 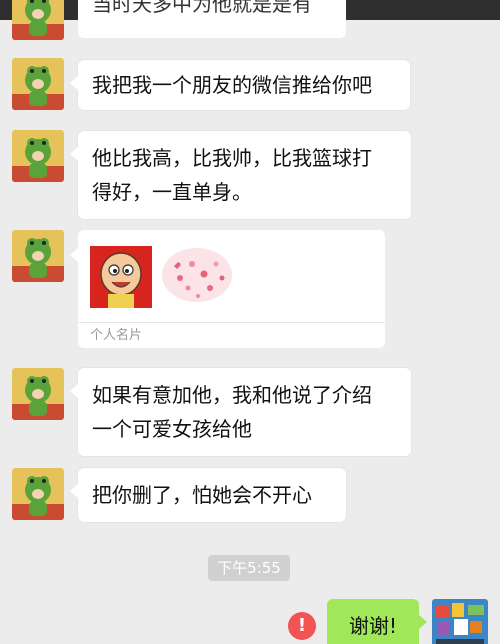 I want to click on colorful-photo-icon, so click(x=460, y=621).